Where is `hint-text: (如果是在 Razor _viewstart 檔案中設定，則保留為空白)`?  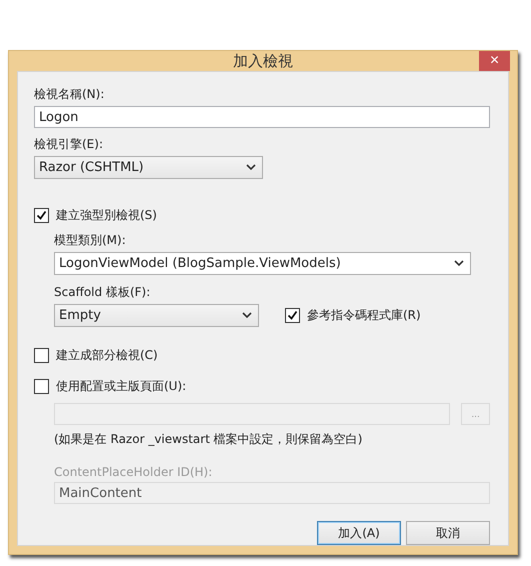
hint-text: (如果是在 Razor _viewstart 檔案中設定，則保留為空白) is located at coordinates (209, 439).